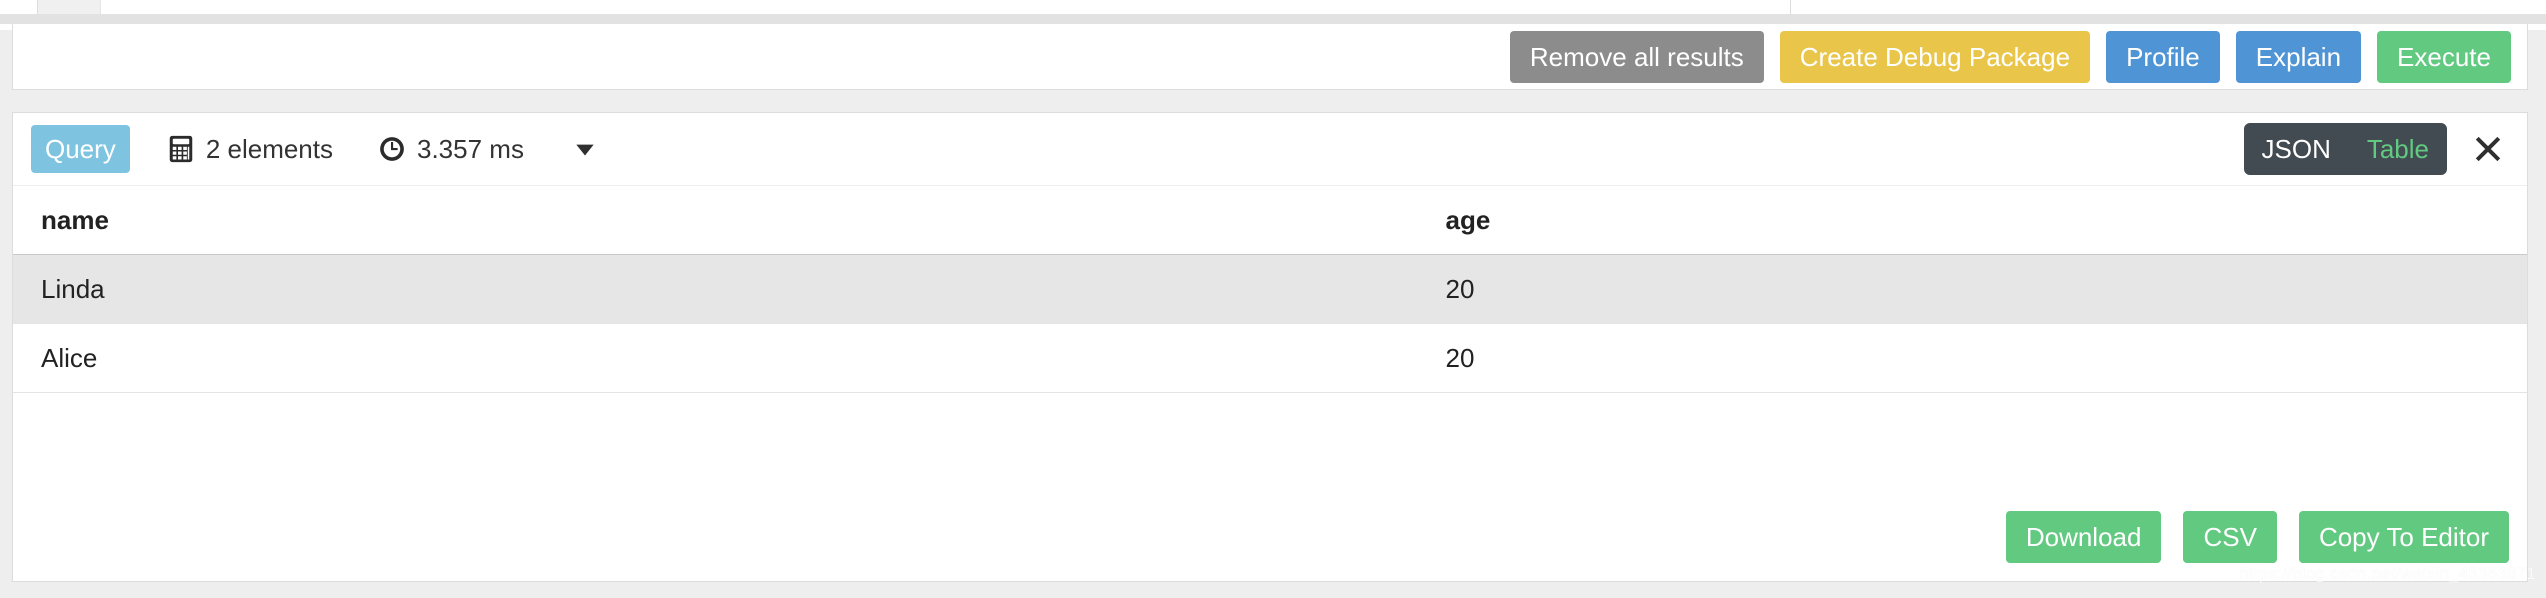 This screenshot has width=2546, height=598. What do you see at coordinates (715, 358) in the screenshot?
I see `cell-name: Alice` at bounding box center [715, 358].